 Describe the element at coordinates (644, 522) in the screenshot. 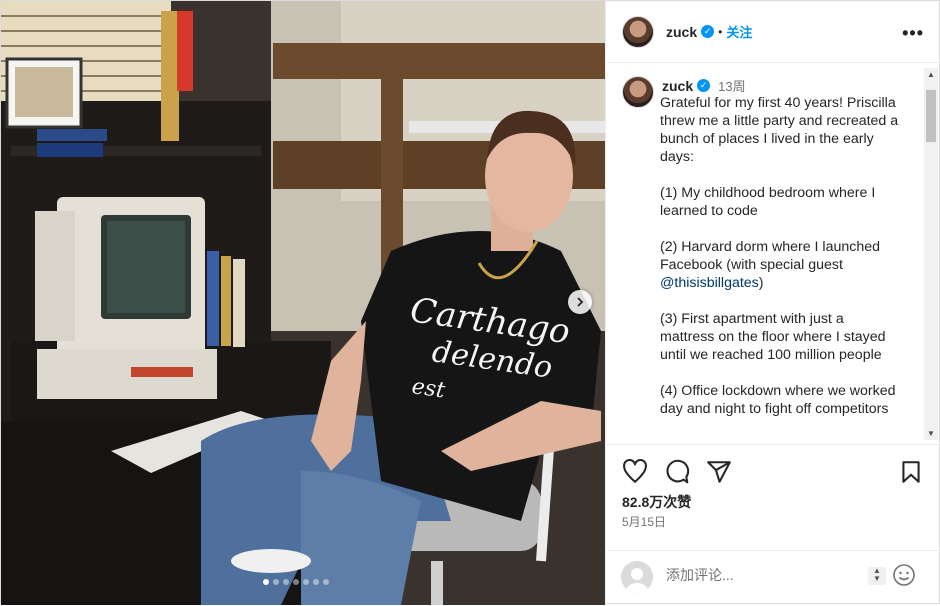

I see `post-date: 5月15日` at that location.